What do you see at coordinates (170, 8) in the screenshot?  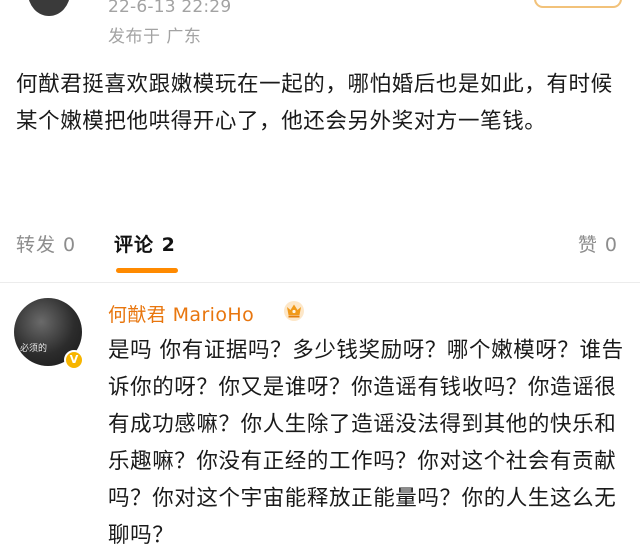 I see `post-timestamp: 22-6-13 22:29` at bounding box center [170, 8].